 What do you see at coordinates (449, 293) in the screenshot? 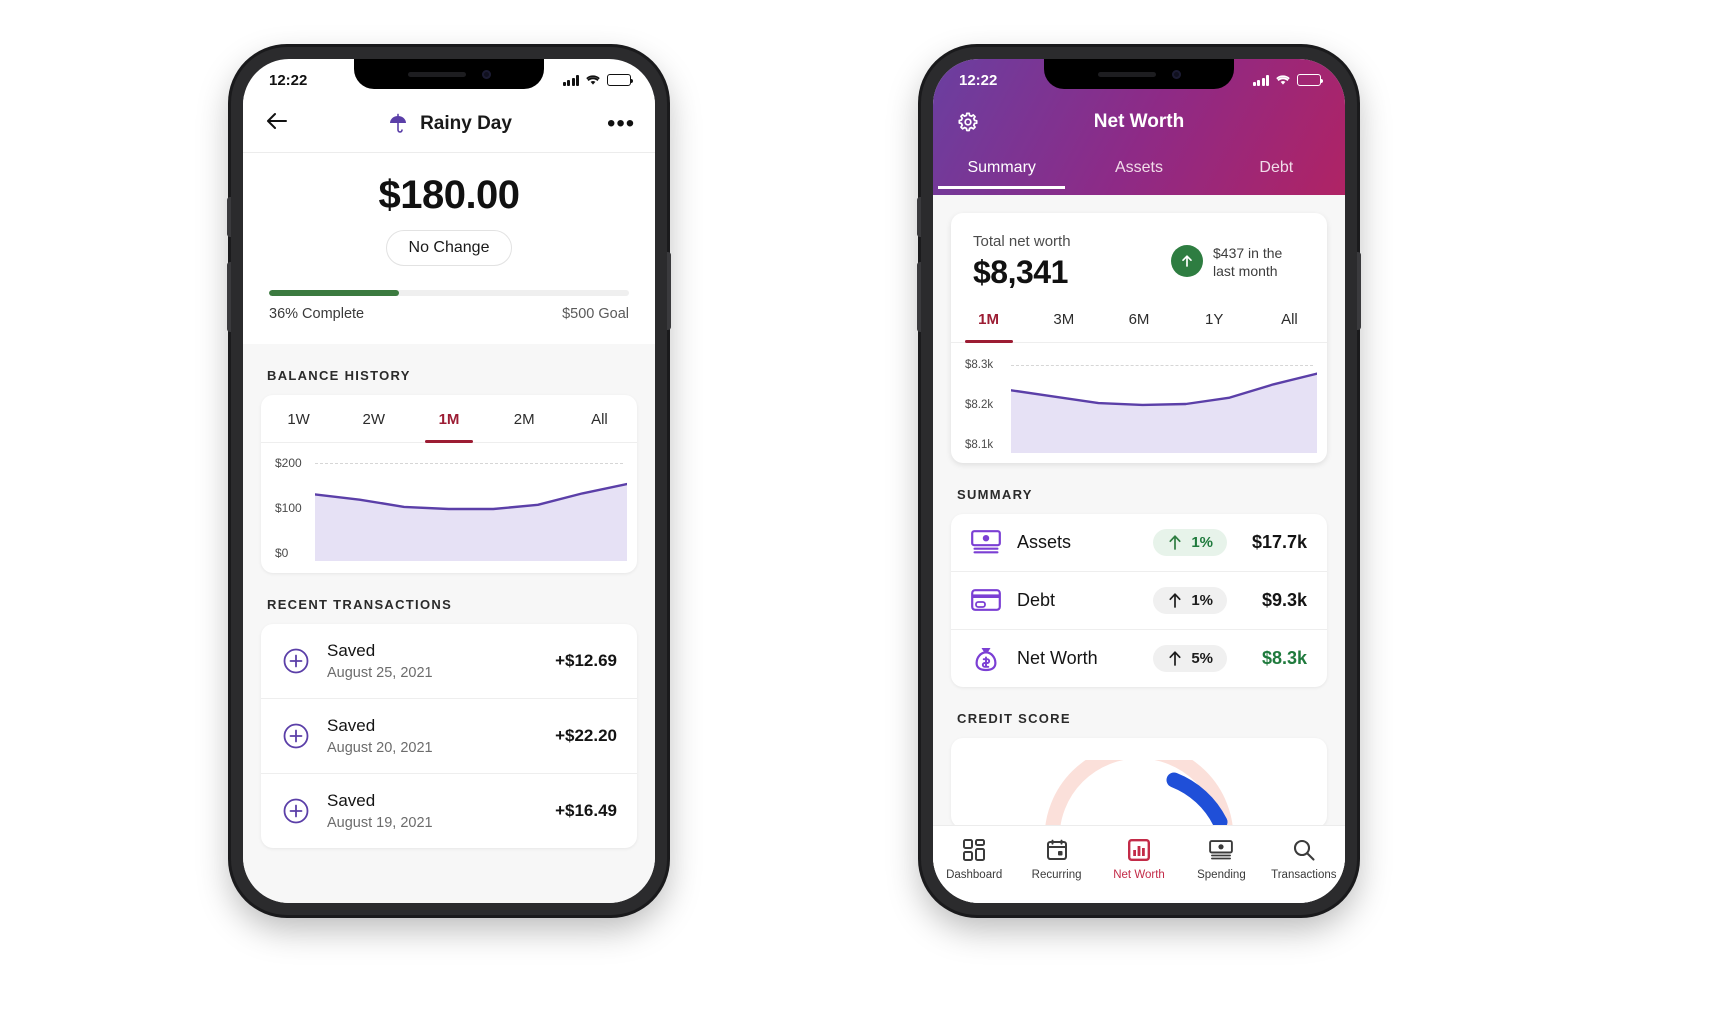
I see `goal-progress-bar` at bounding box center [449, 293].